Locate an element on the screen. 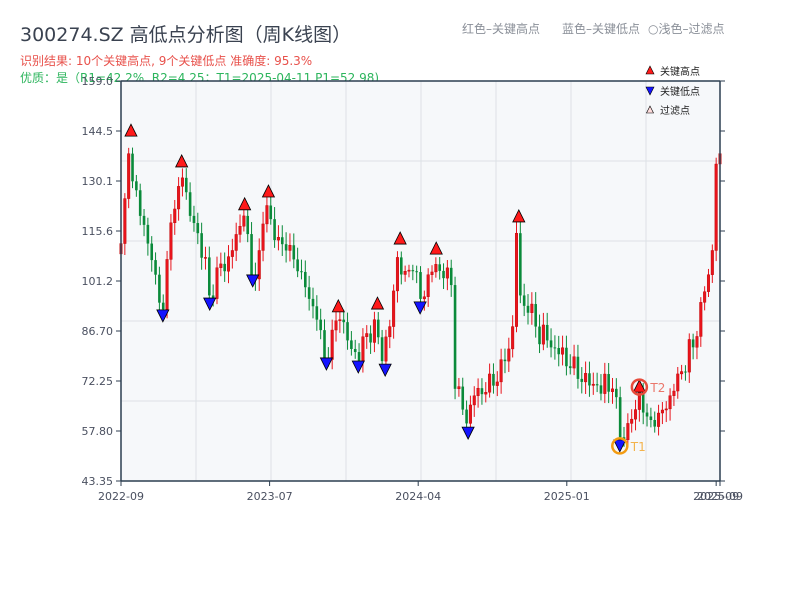  annotation-label-t2: T2 is located at coordinates (657, 388).